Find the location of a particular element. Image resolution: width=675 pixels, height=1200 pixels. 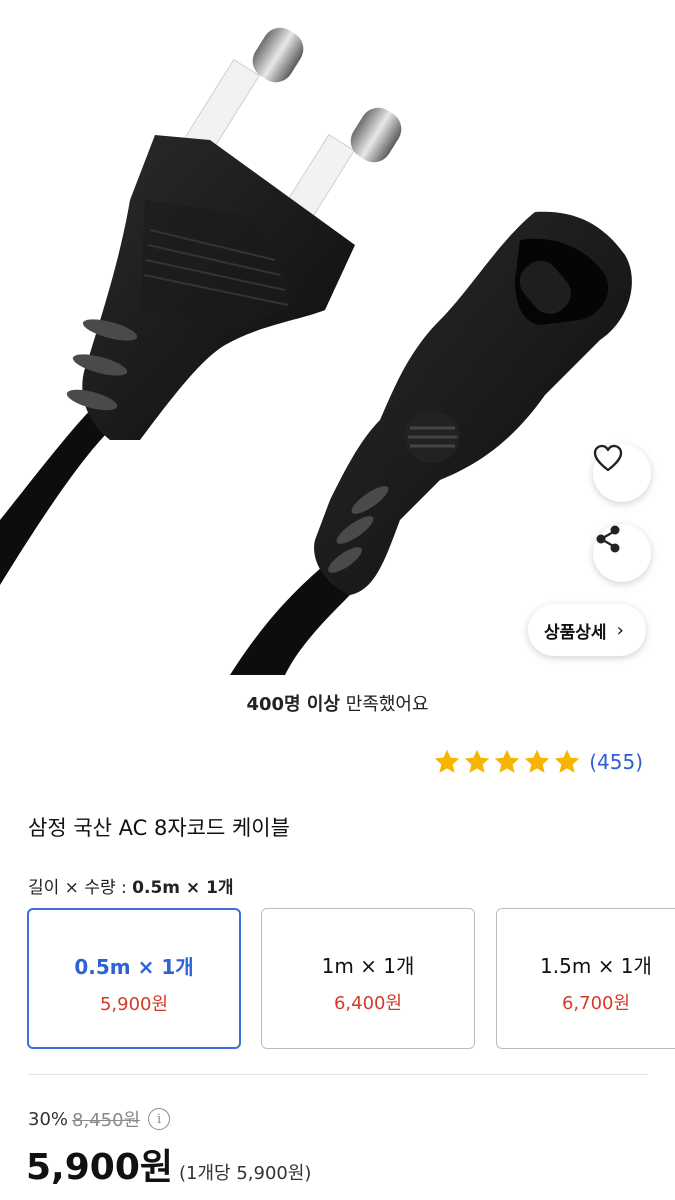

option-selected-value: 0.5m × 1개 is located at coordinates (183, 888).